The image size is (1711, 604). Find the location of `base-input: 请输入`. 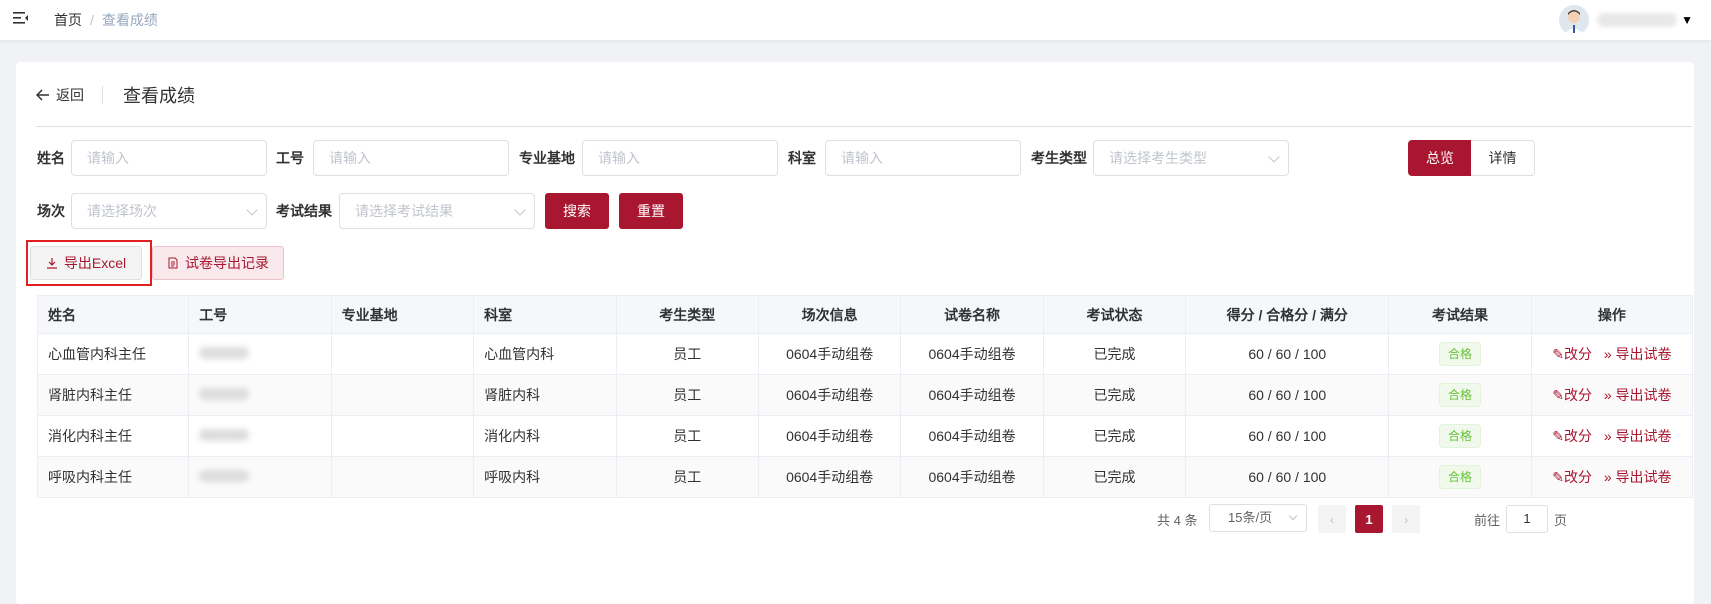

base-input: 请输入 is located at coordinates (680, 158).